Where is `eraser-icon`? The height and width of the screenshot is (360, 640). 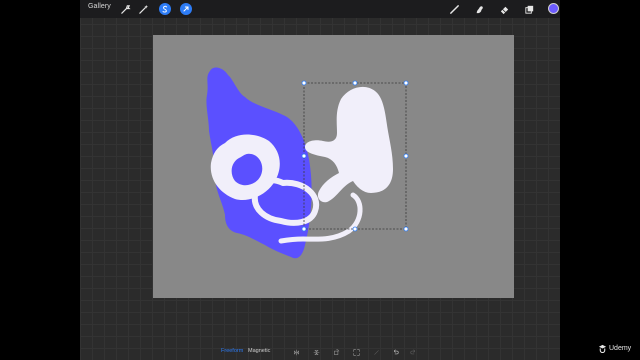
eraser-icon is located at coordinates (504, 9).